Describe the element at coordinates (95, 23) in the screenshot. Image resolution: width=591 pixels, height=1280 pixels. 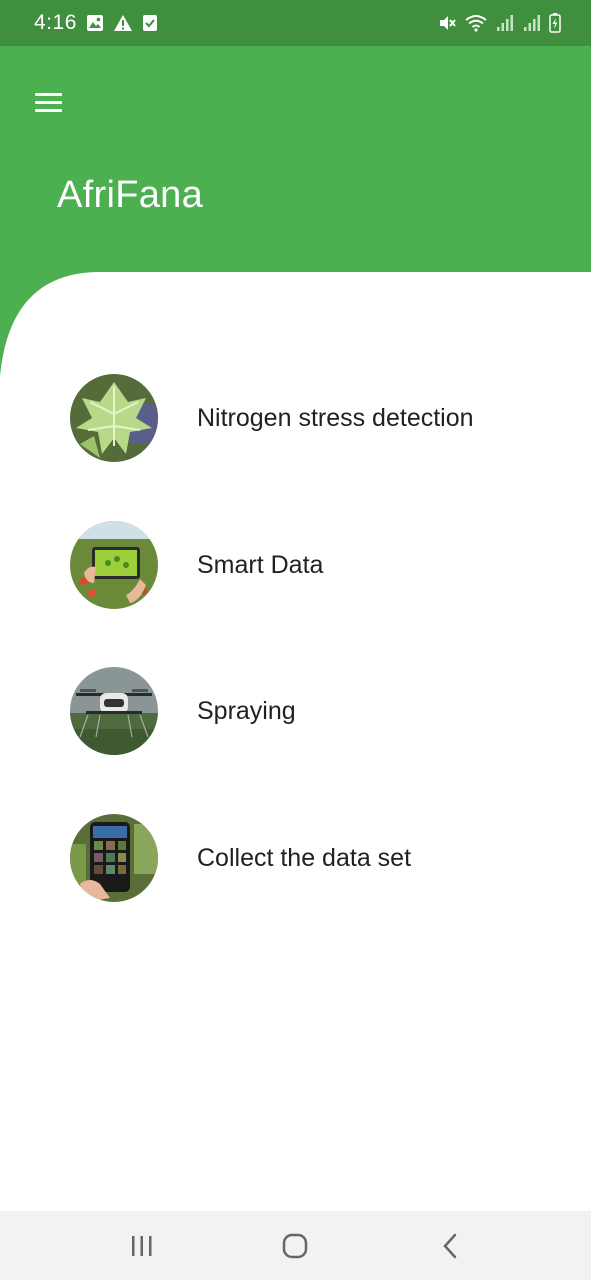
I see `image-icon` at that location.